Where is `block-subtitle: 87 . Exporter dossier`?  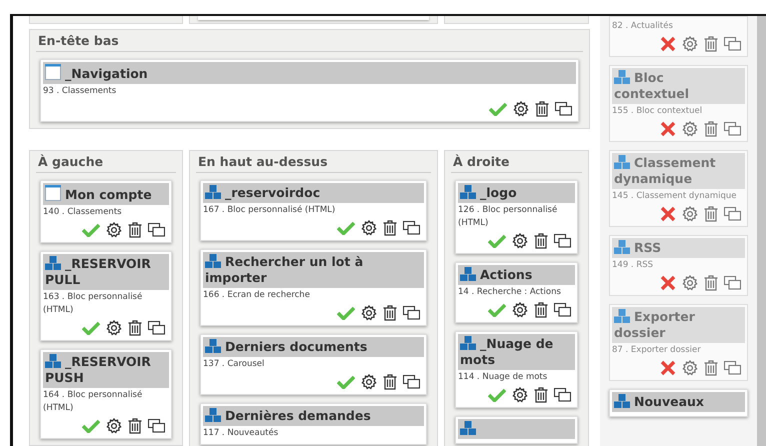 block-subtitle: 87 . Exporter dossier is located at coordinates (657, 350).